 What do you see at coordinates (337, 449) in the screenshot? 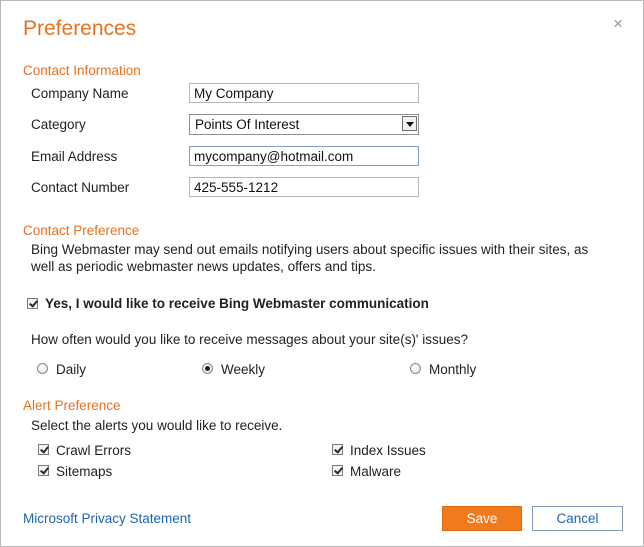
I see `index-issues-checkbox` at bounding box center [337, 449].